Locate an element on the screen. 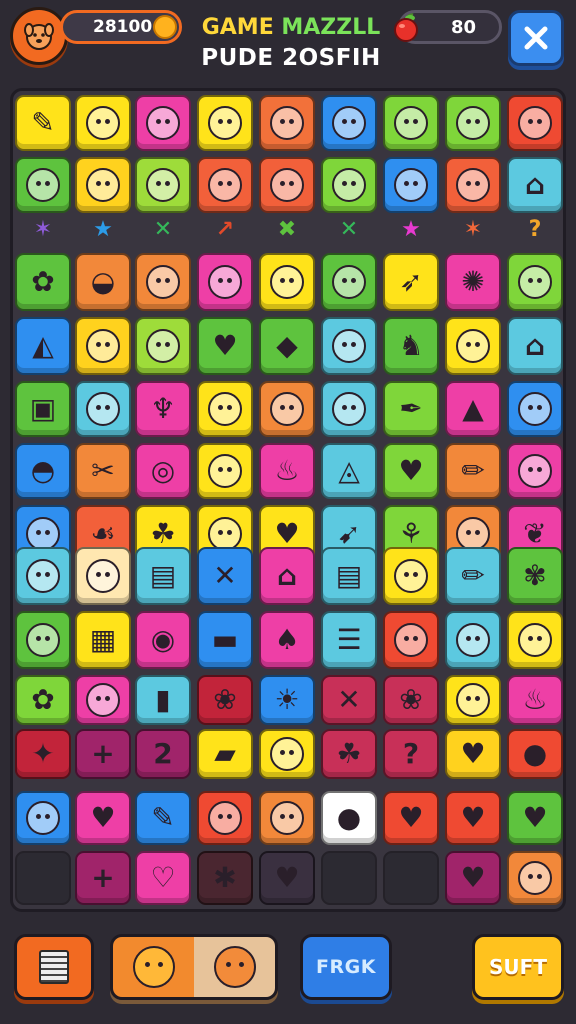 This screenshot has width=576, height=1024. tile-r8-c2 is located at coordinates (103, 576).